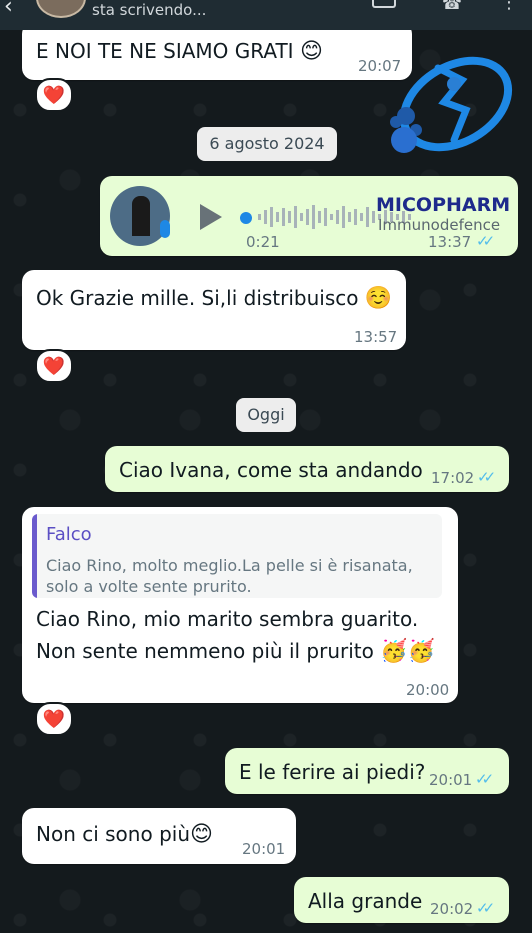 The width and height of the screenshot is (532, 933). Describe the element at coordinates (266, 415) in the screenshot. I see `date-separator: Oggi` at that location.